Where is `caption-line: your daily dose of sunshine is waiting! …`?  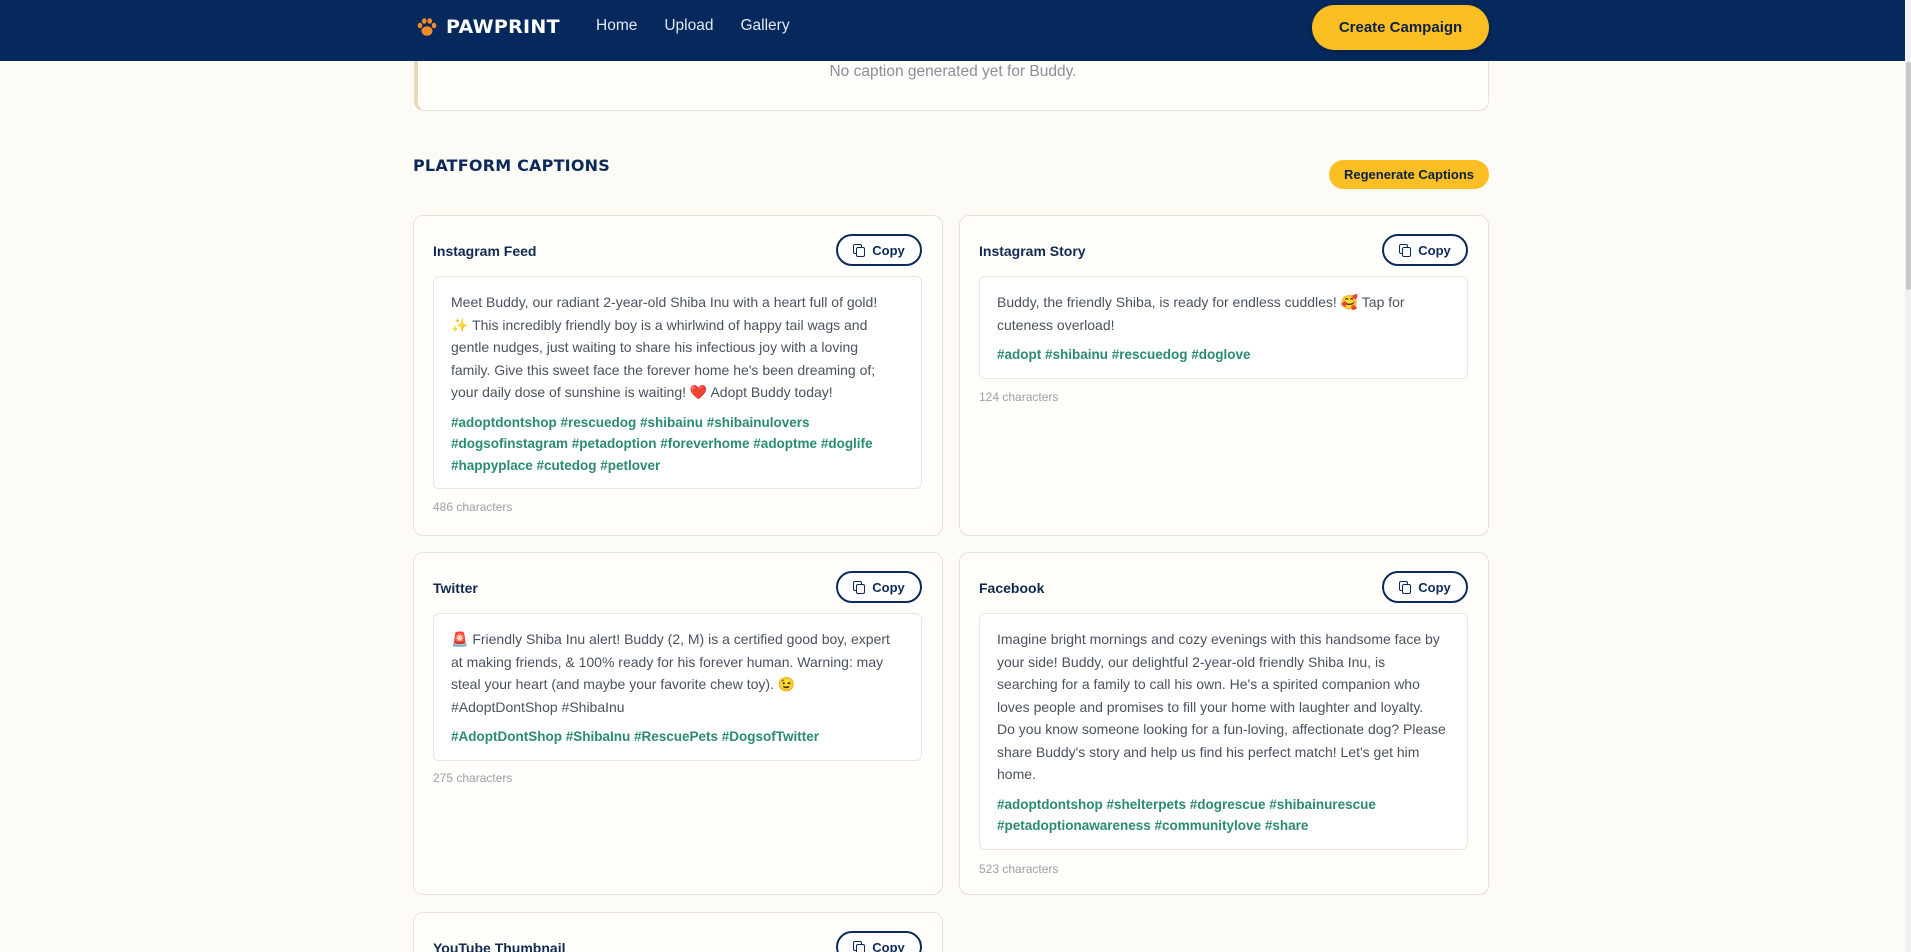
caption-line: your daily dose of sunshine is waiting! … is located at coordinates (642, 392).